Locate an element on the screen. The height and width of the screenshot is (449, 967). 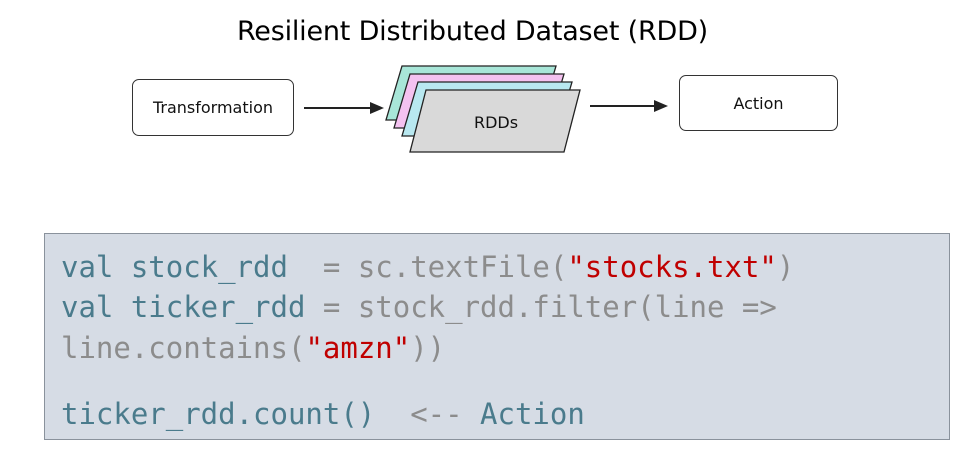
transformation-label: Transformation is located at coordinates (213, 107).